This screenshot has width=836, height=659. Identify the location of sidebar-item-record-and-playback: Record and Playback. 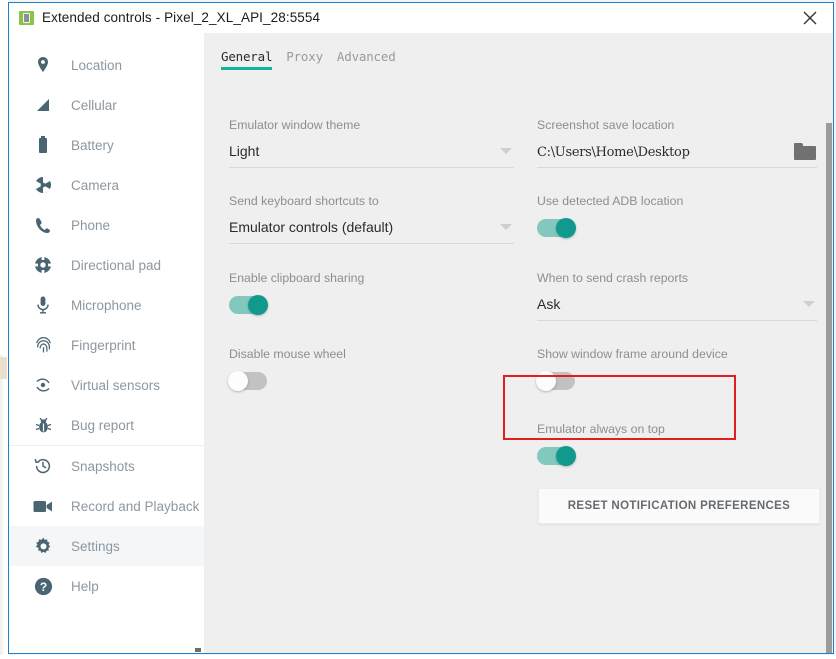
(106, 506).